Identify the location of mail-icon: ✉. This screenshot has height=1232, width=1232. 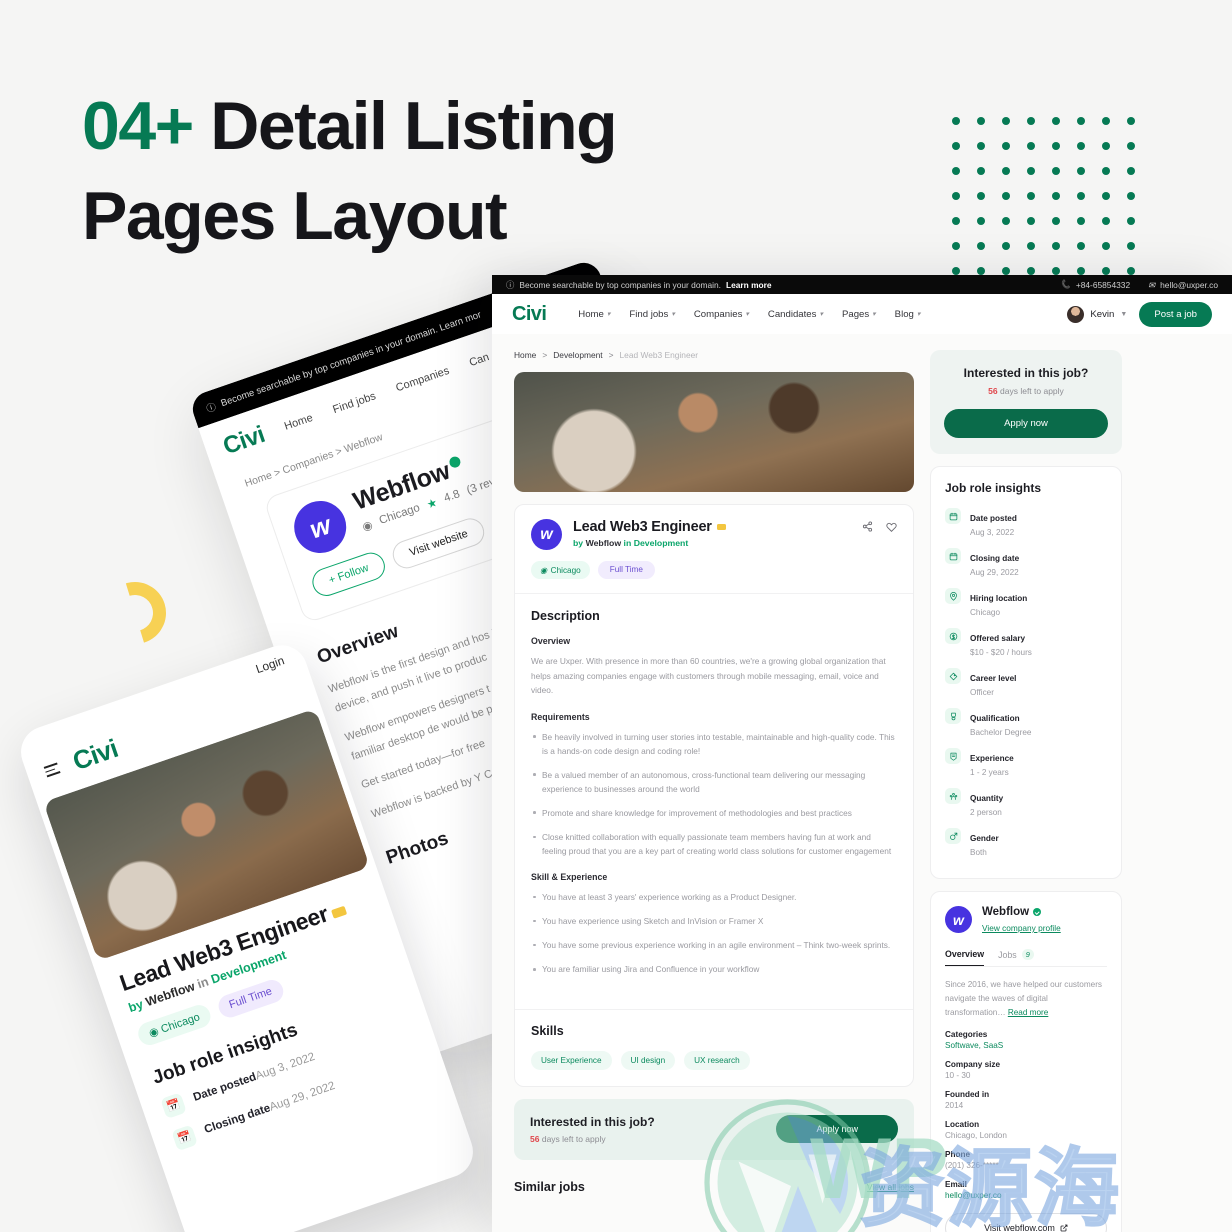
(1152, 284).